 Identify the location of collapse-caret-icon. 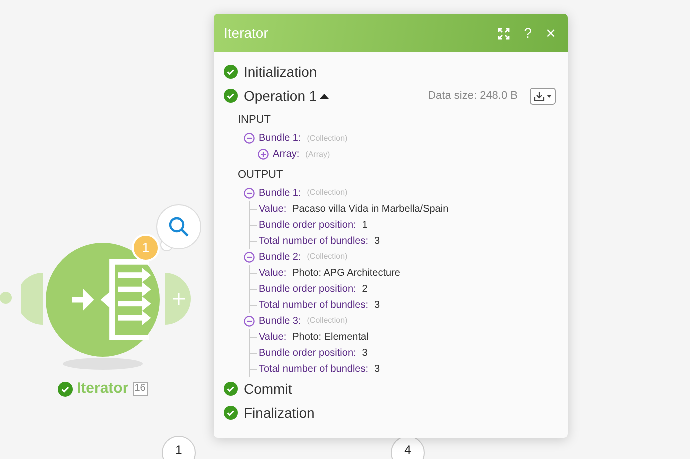
(325, 96).